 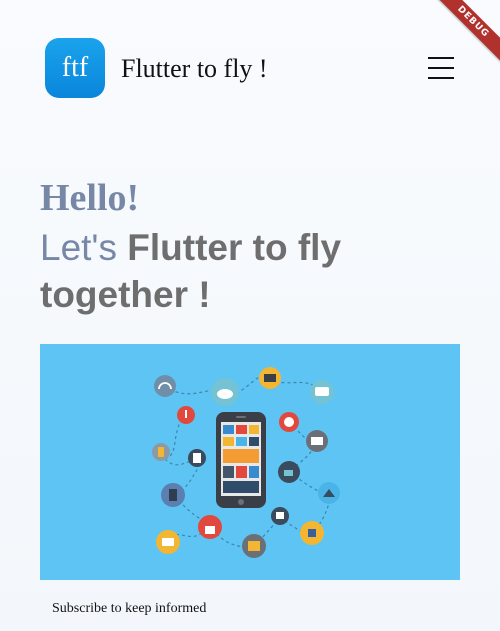 I want to click on app-title: Flutter to fly !, so click(x=194, y=68).